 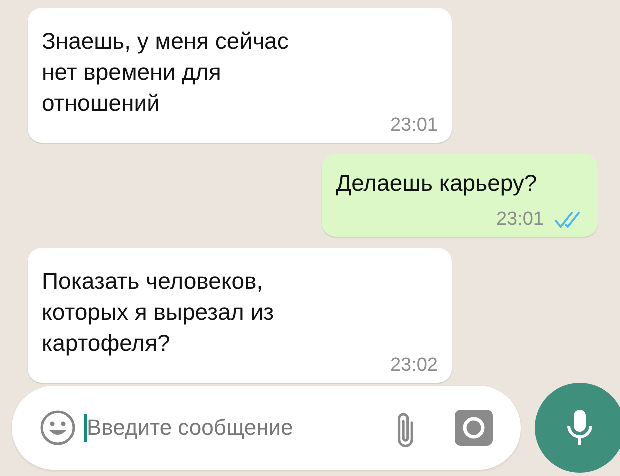 I want to click on camera-icon, so click(x=474, y=428).